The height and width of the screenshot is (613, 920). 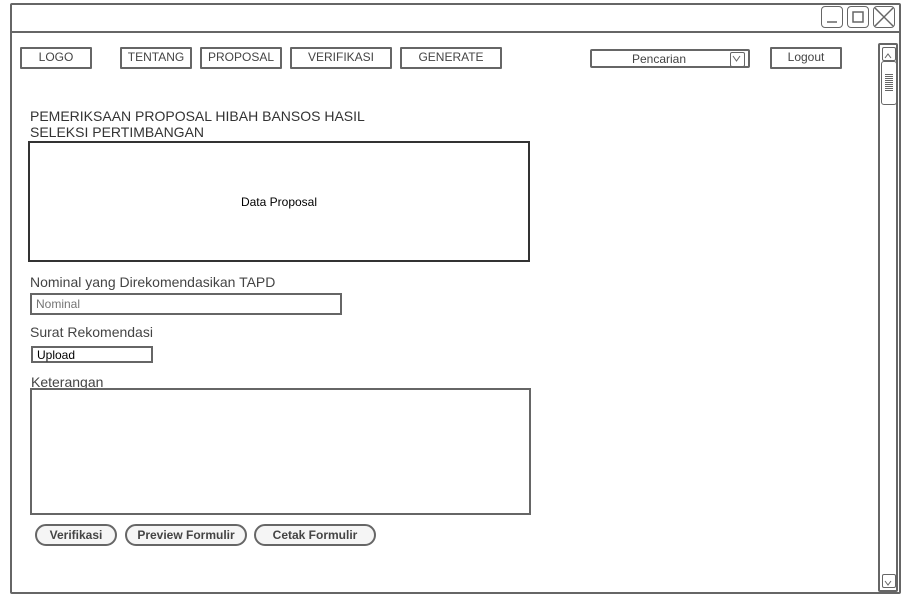 I want to click on verifikasi-button: Verifikasi, so click(x=76, y=535).